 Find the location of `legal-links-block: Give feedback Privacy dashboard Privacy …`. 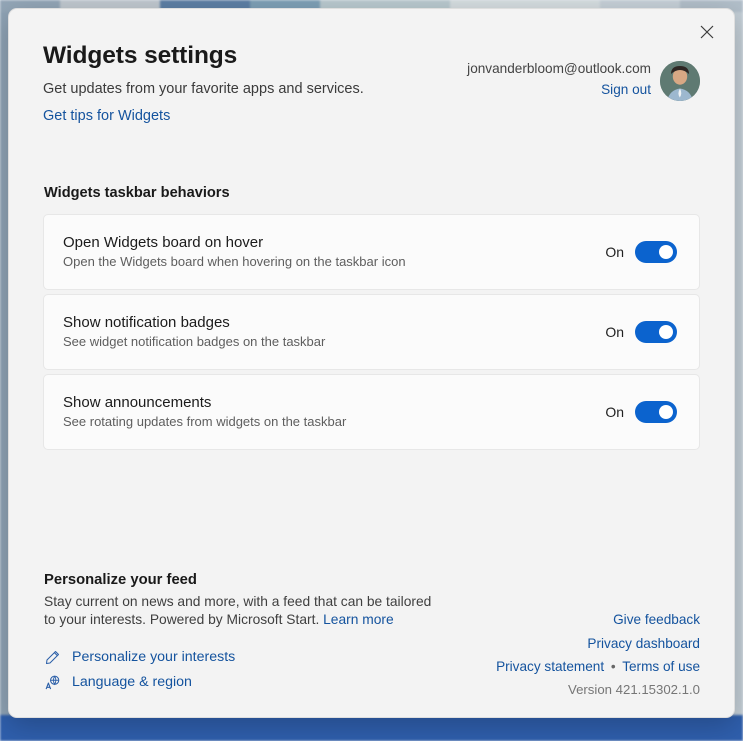

legal-links-block: Give feedback Privacy dashboard Privacy … is located at coordinates (598, 655).